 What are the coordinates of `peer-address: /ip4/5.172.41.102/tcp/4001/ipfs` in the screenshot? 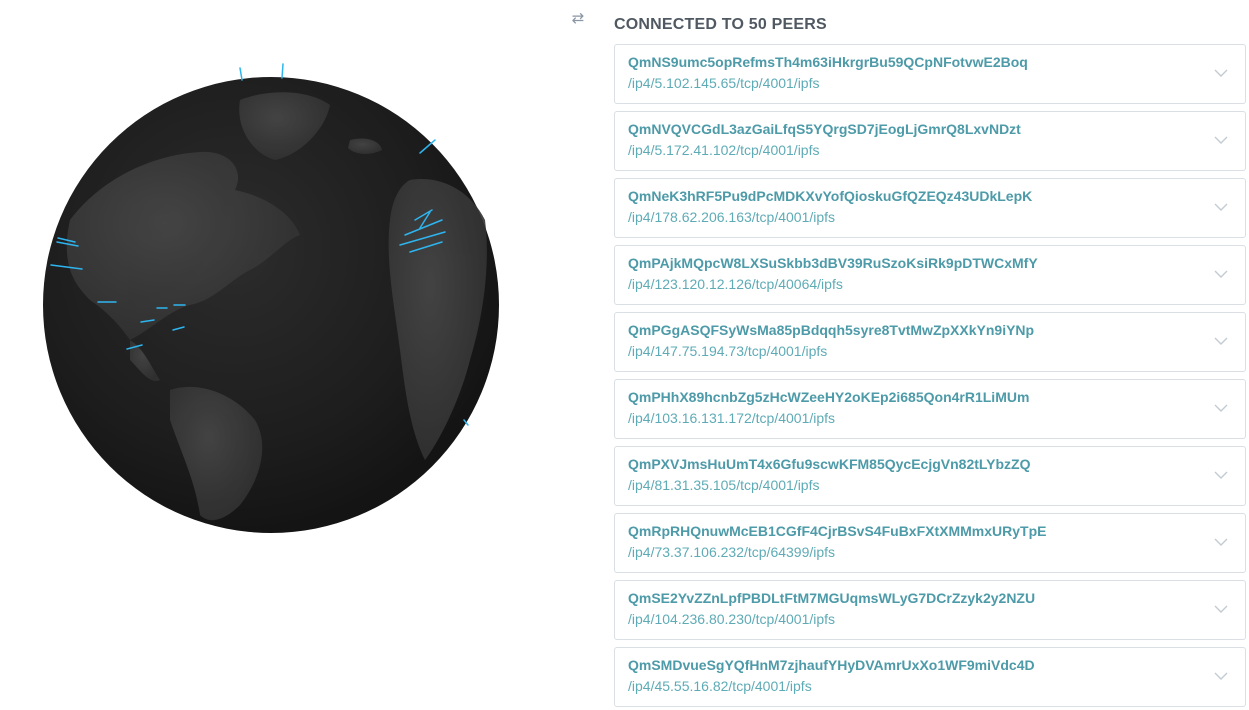 It's located at (724, 150).